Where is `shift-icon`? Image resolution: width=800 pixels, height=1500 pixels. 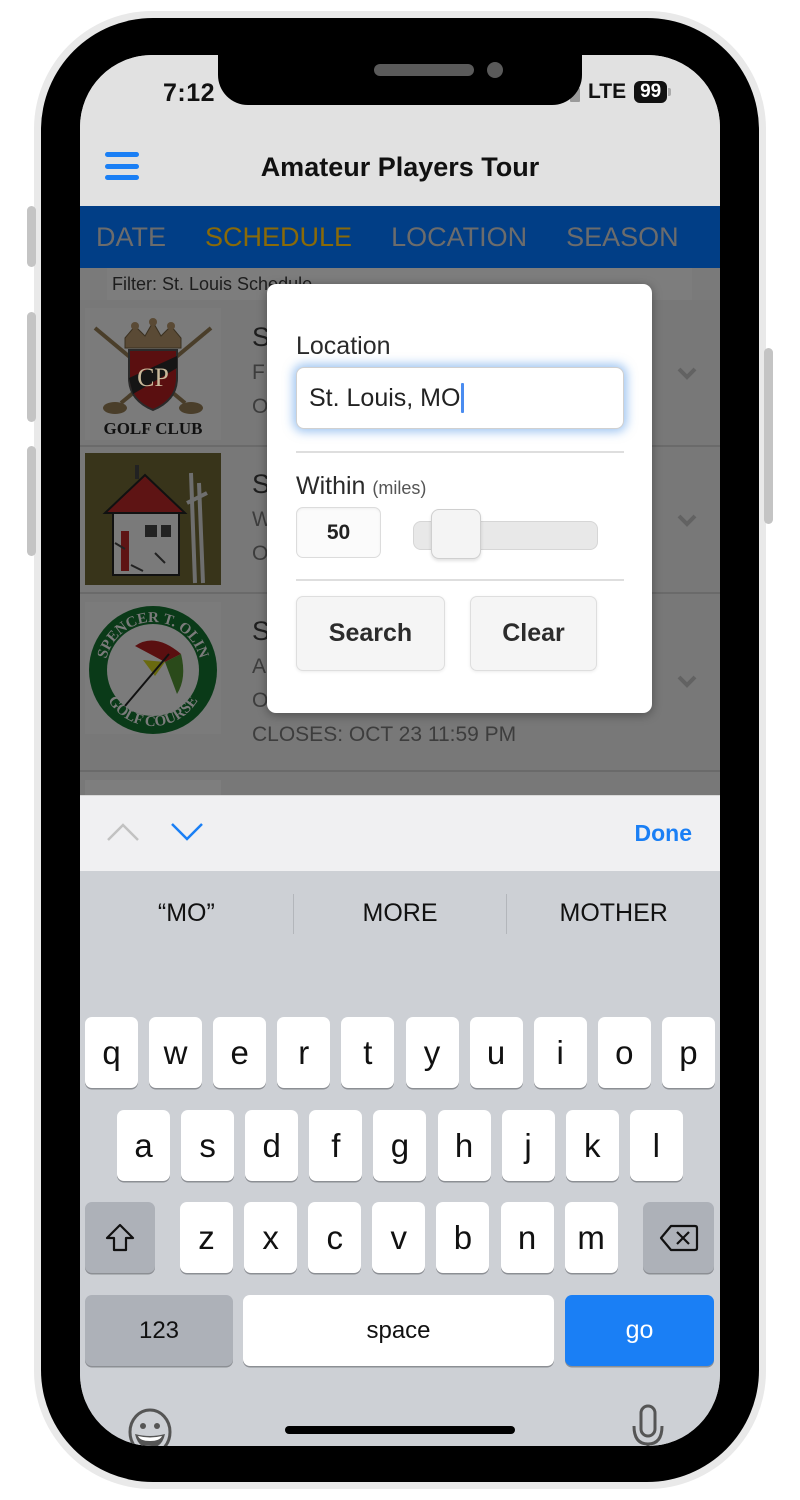 shift-icon is located at coordinates (120, 1237).